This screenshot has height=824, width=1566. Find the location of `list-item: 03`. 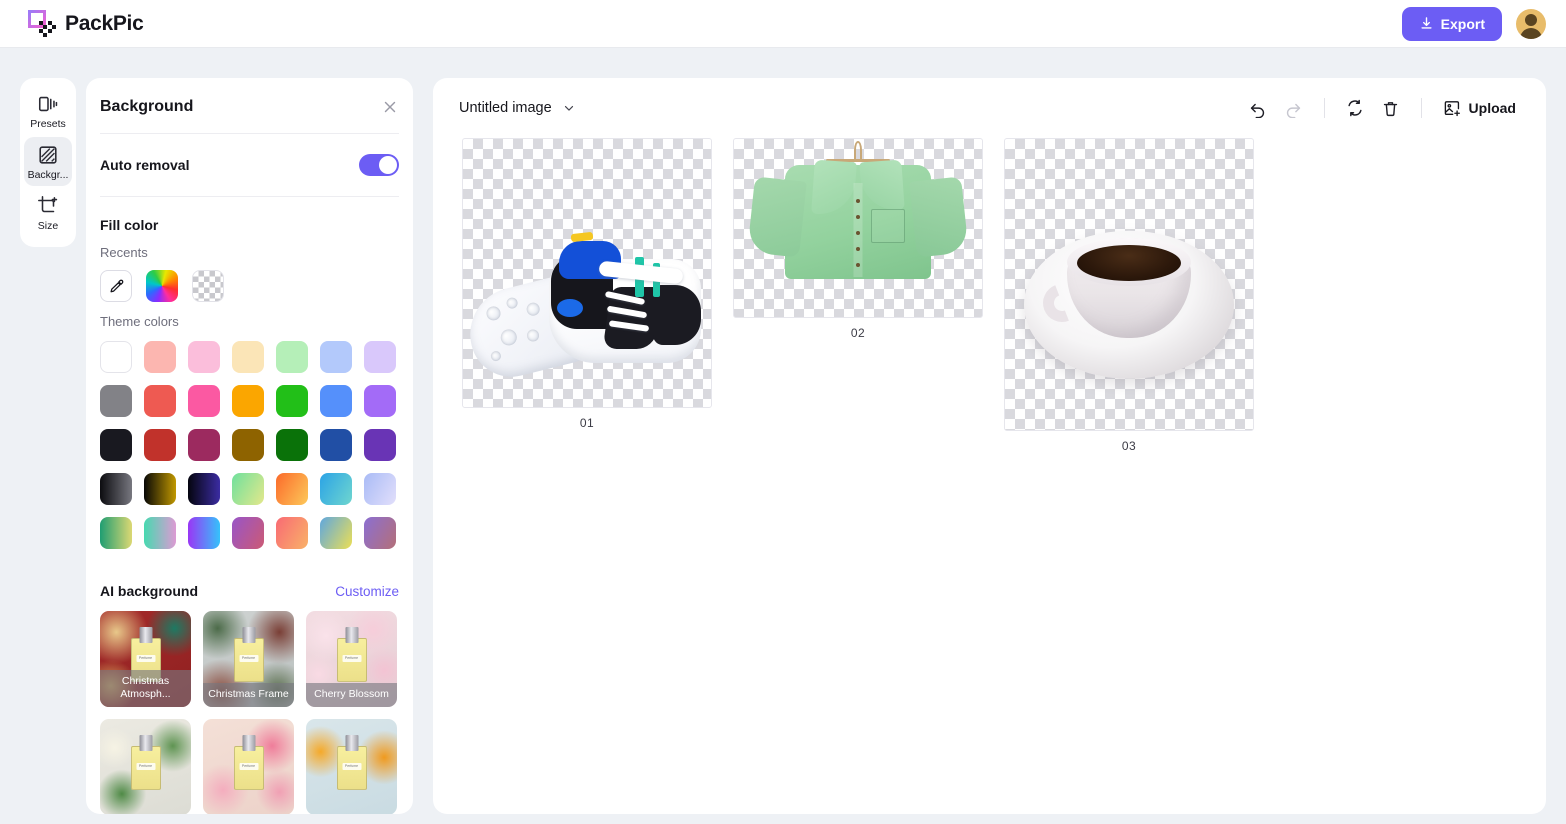

list-item: 03 is located at coordinates (1129, 295).